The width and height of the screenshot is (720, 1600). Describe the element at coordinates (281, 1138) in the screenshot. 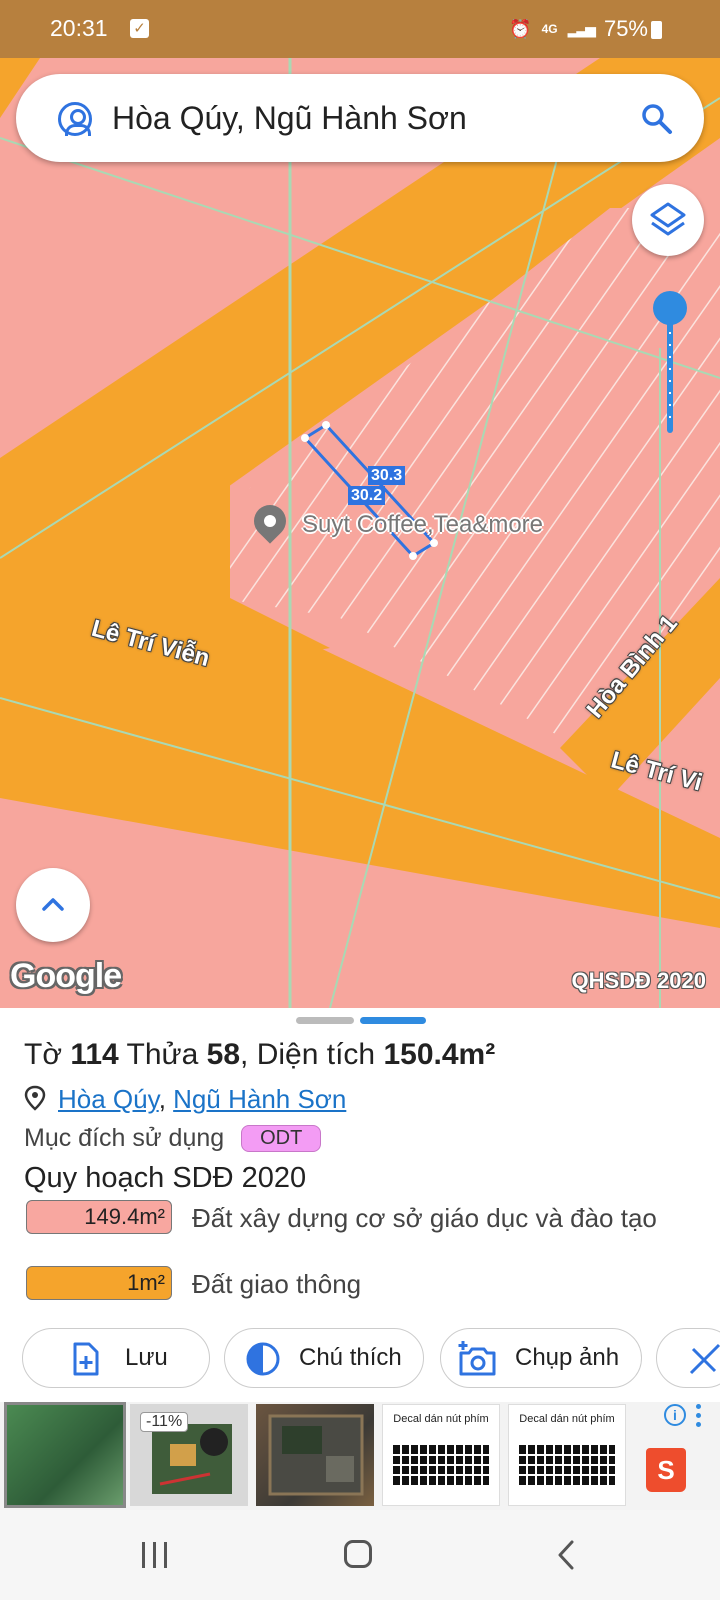

I see `purpose-code-badge: ODT` at that location.